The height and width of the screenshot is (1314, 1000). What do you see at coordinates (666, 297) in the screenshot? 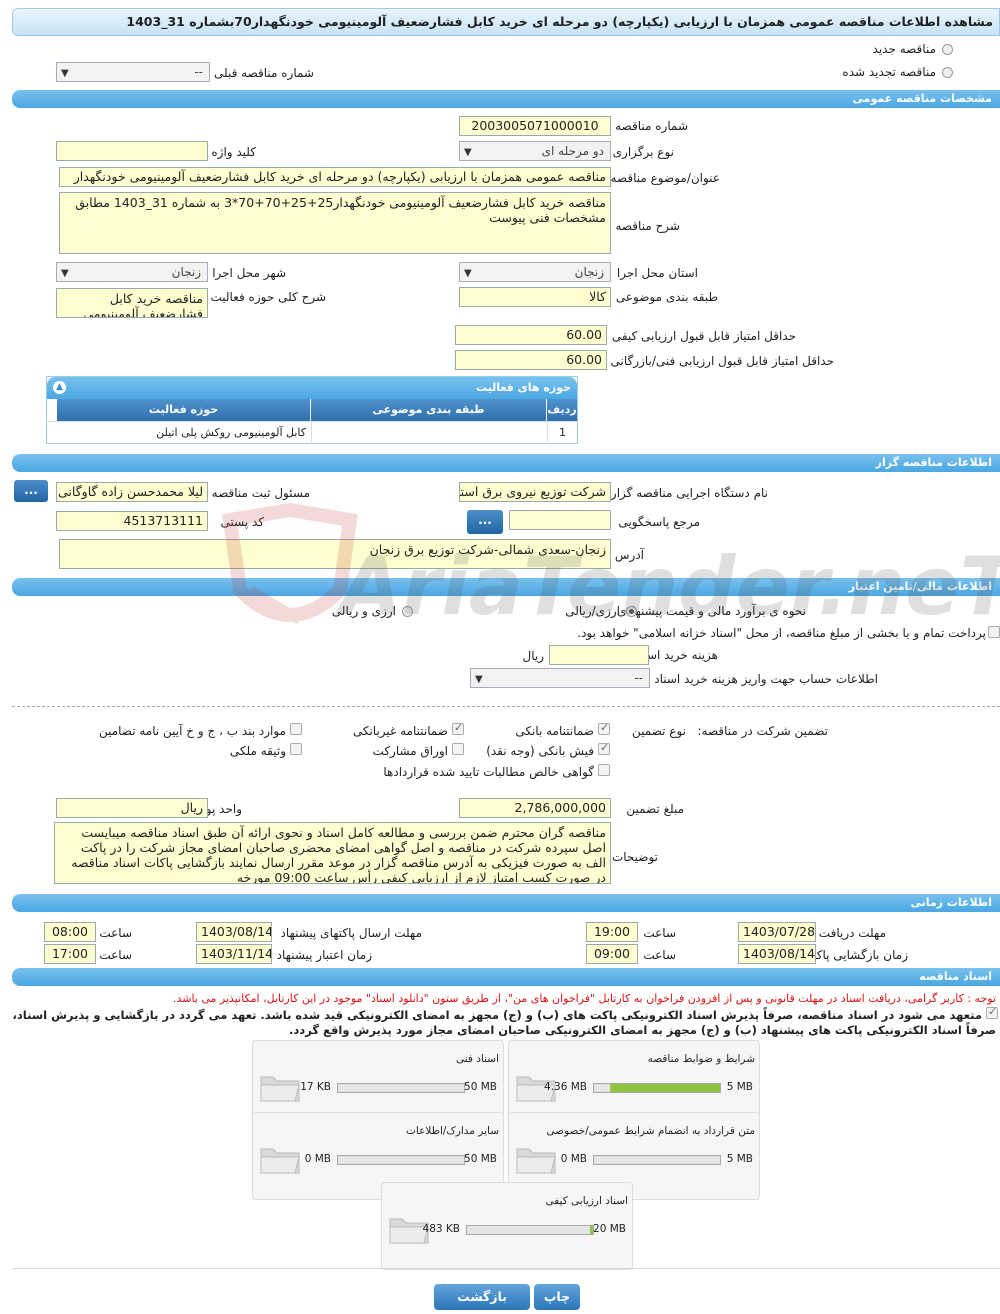
I see `category-label: طبقه بندی موضوعی` at bounding box center [666, 297].